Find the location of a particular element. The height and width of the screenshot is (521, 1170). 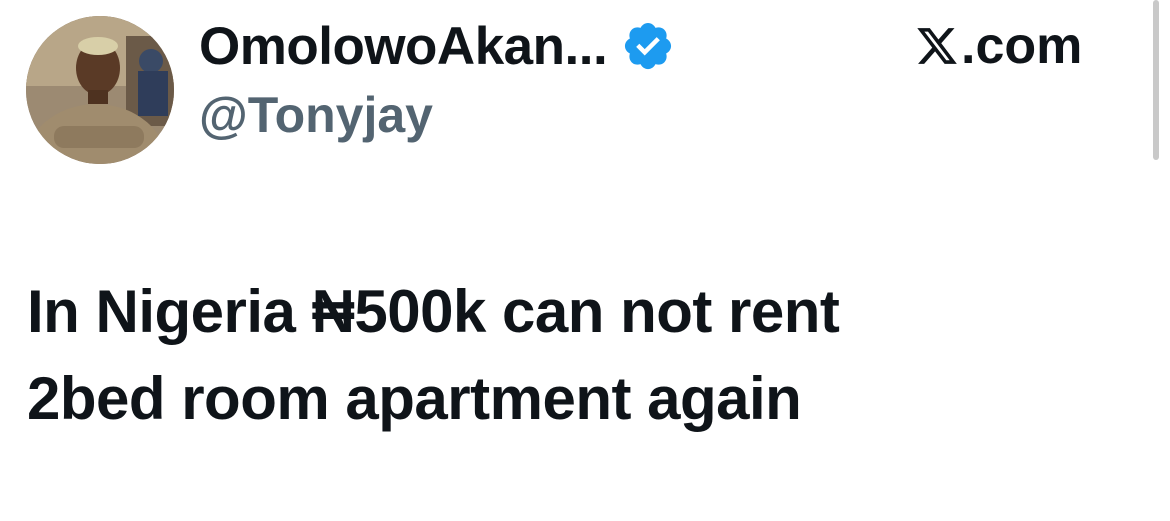

source-link: .com is located at coordinates (998, 46).